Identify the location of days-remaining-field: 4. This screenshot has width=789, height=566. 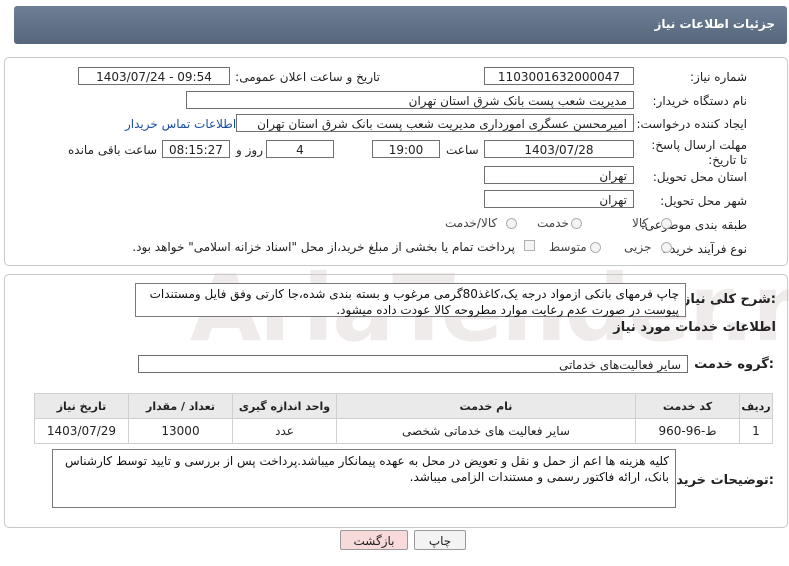
(300, 149).